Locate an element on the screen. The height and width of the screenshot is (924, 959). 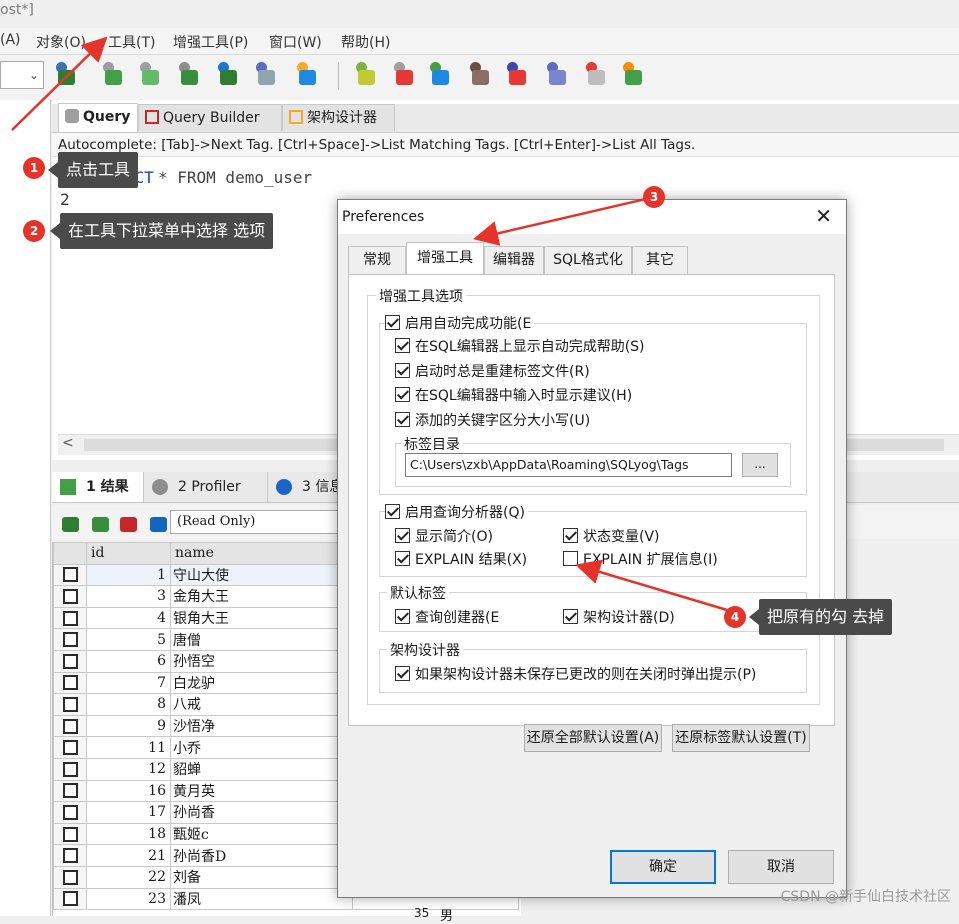
watermark: CSDN @新手仙白技术社区 is located at coordinates (865, 897).